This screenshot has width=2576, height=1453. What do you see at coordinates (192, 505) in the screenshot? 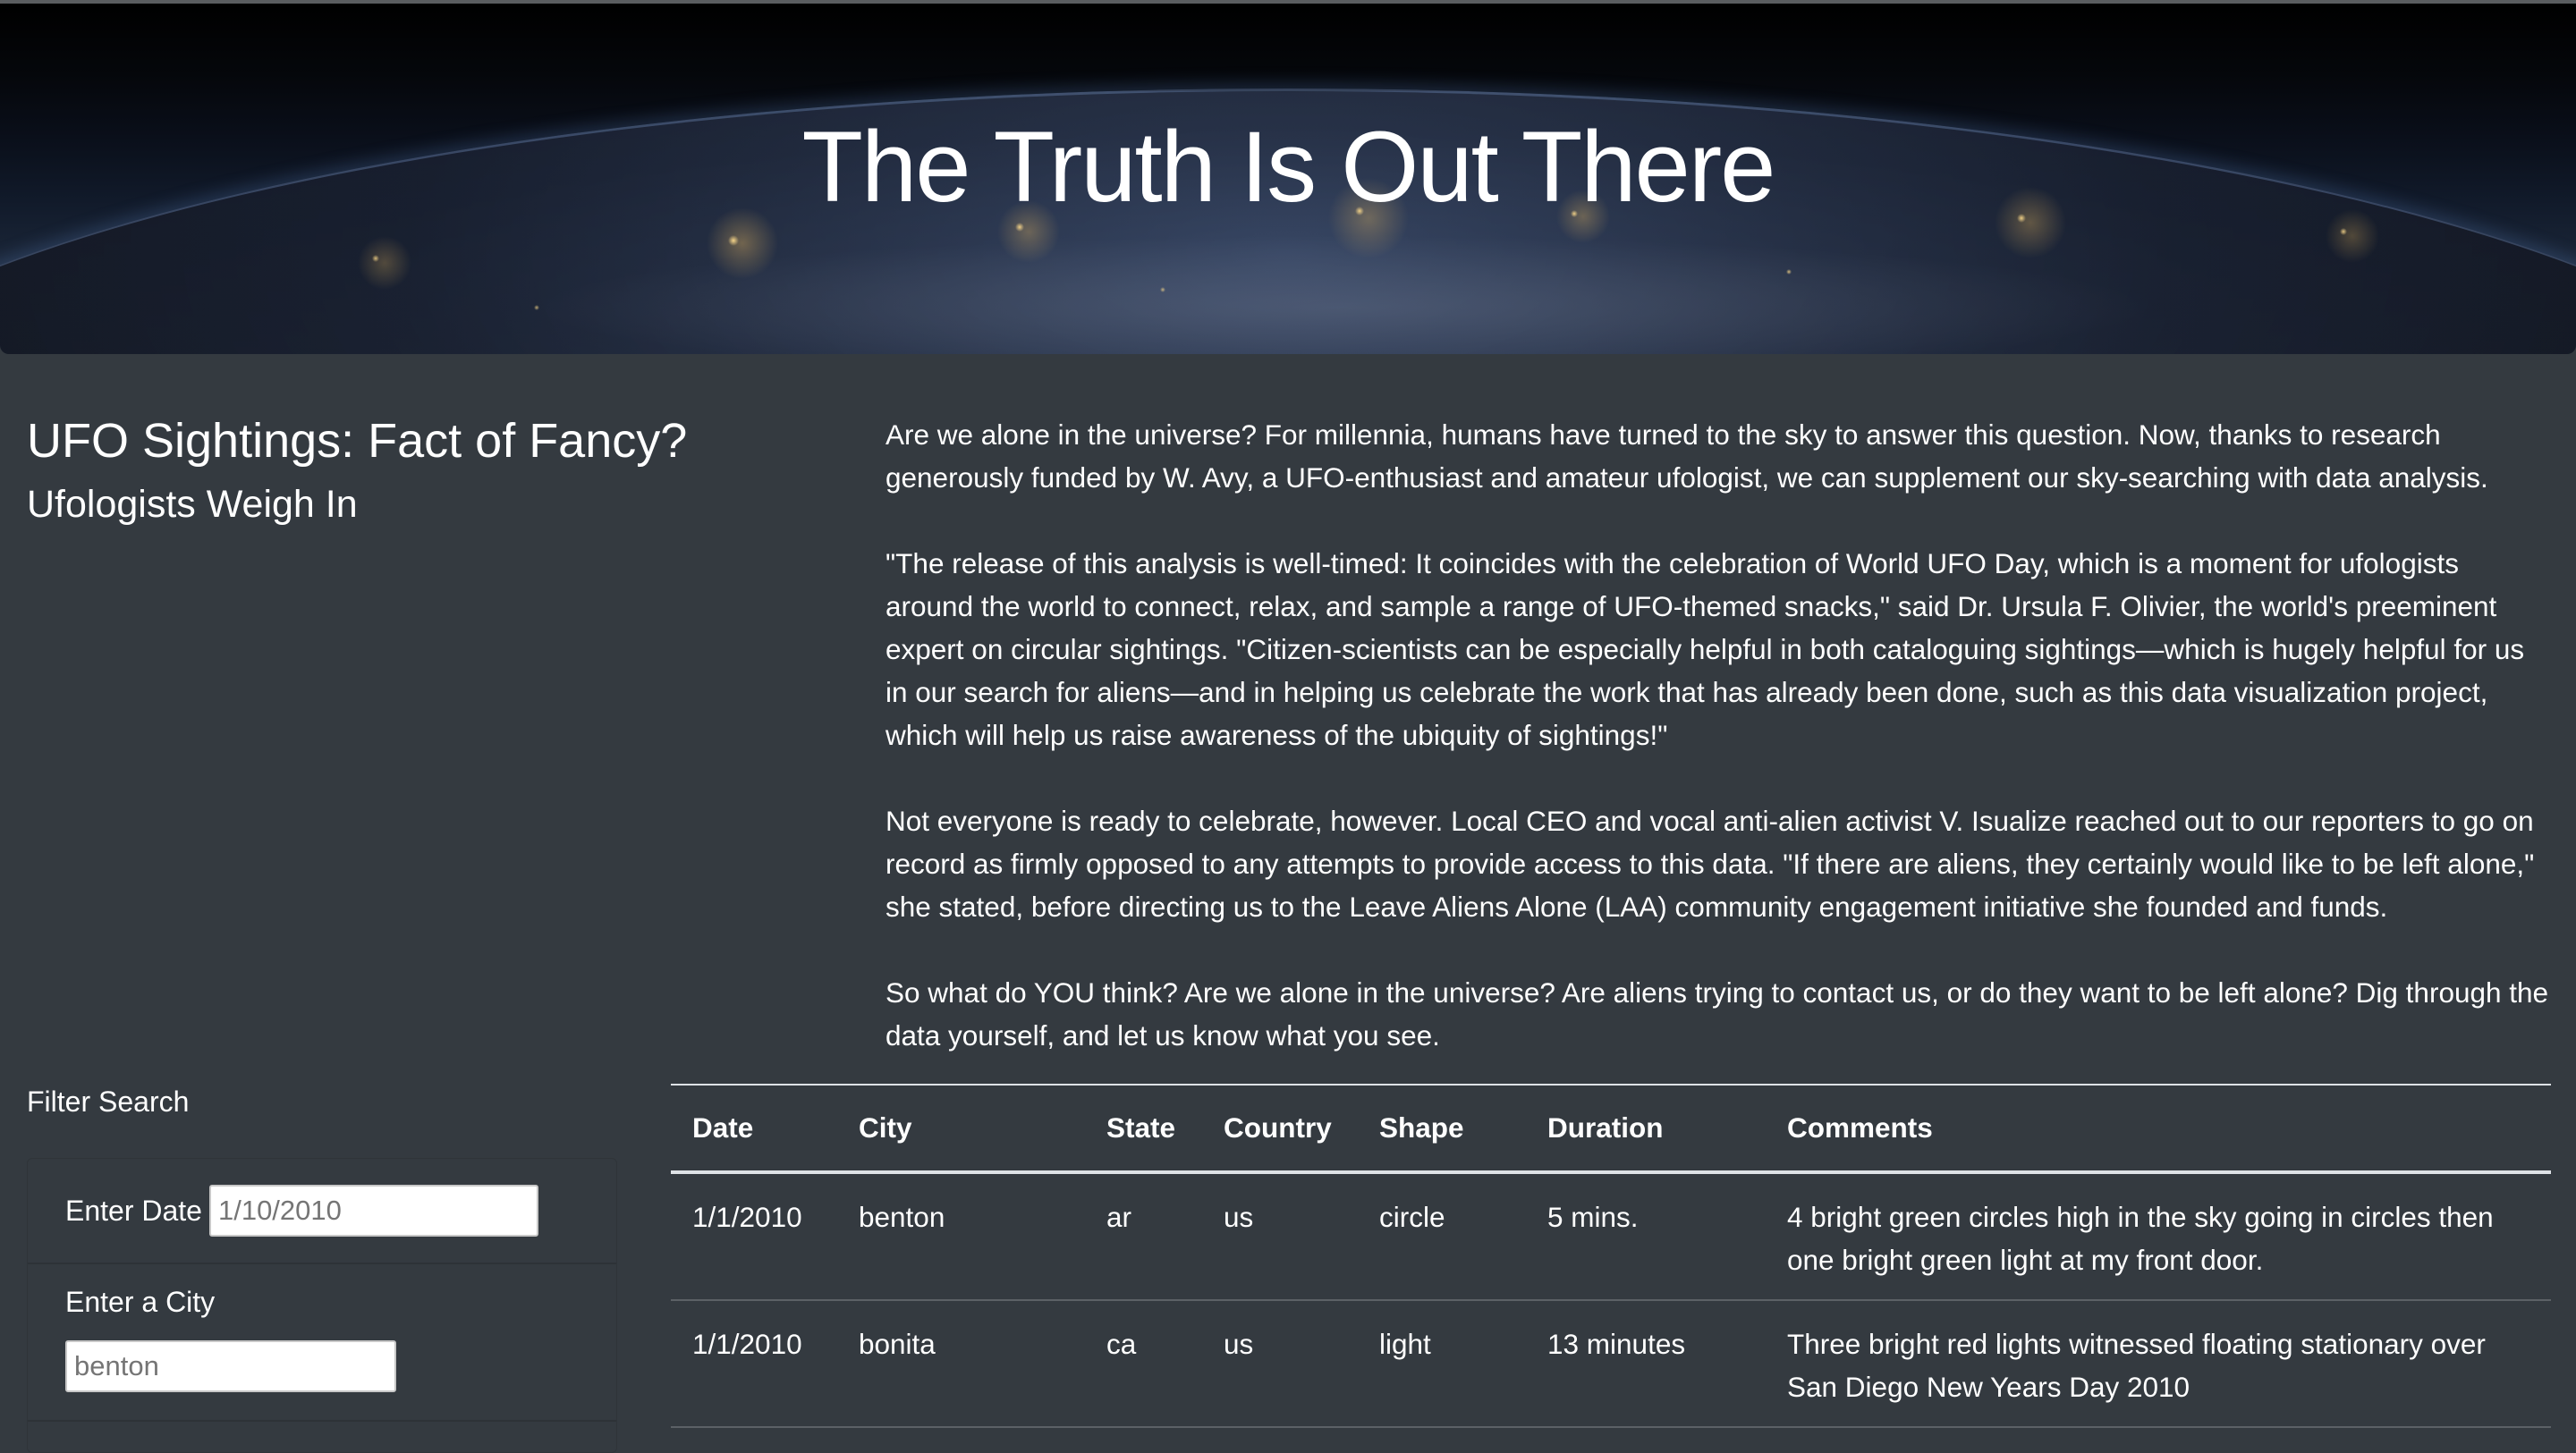
I see `page-subtitle: Ufologists Weigh In` at bounding box center [192, 505].